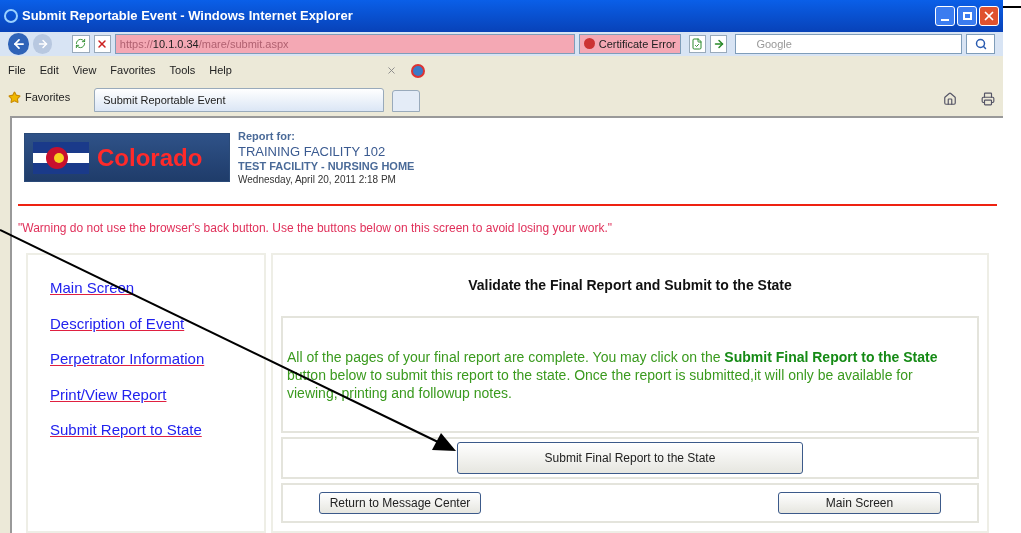 This screenshot has height=533, width=1021. Describe the element at coordinates (697, 43) in the screenshot. I see `compatibility-icon` at that location.